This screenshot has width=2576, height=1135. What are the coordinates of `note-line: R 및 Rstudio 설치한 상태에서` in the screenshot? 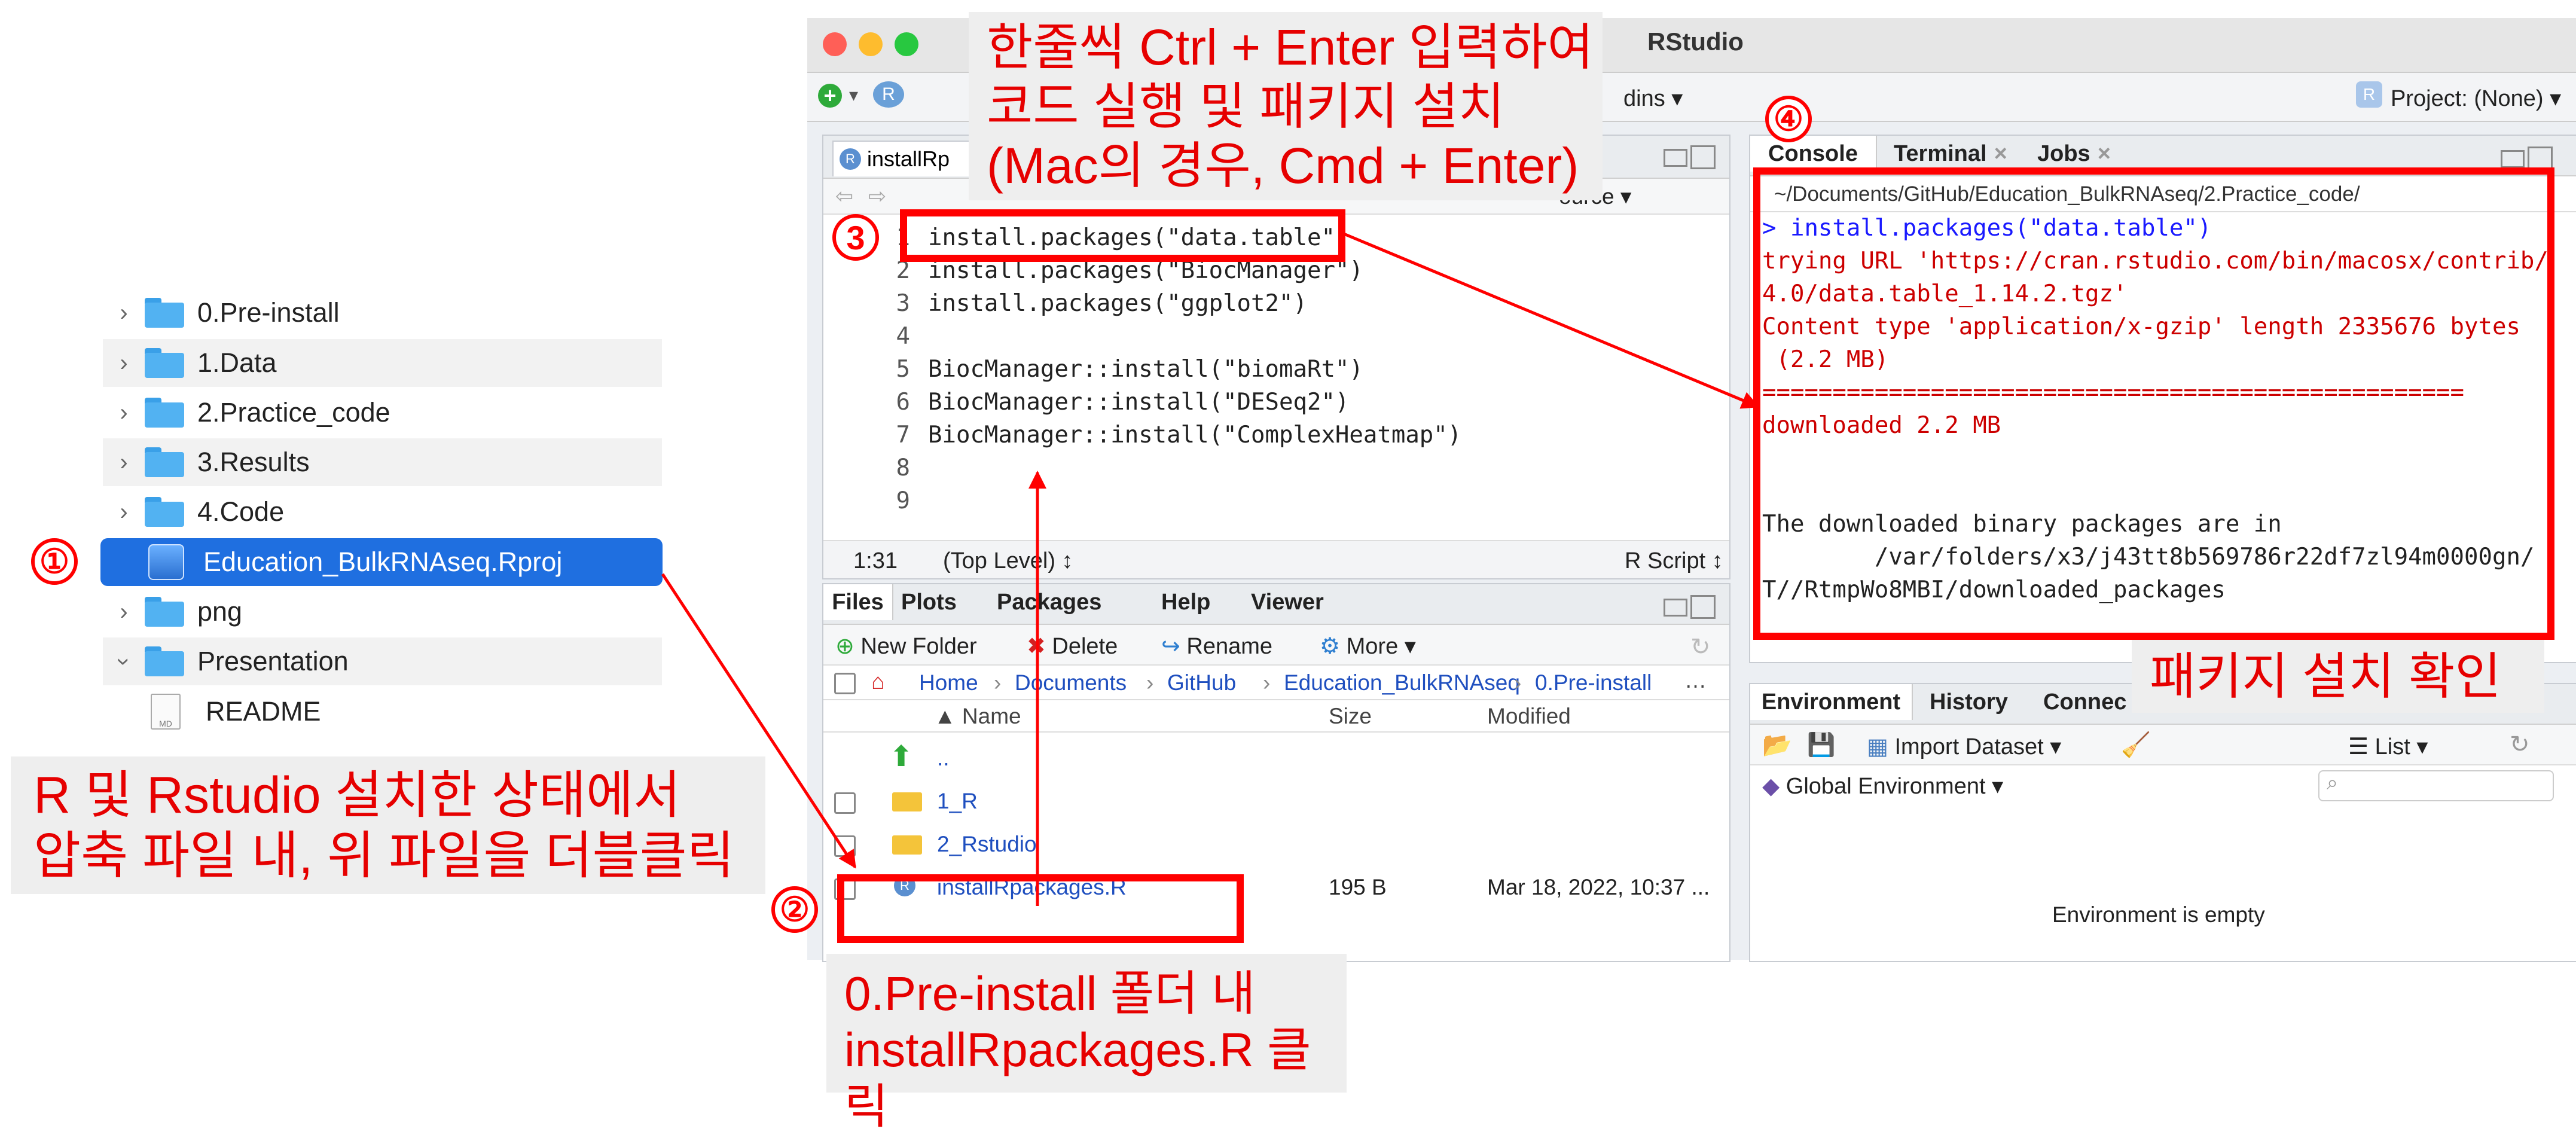 It's located at (357, 795).